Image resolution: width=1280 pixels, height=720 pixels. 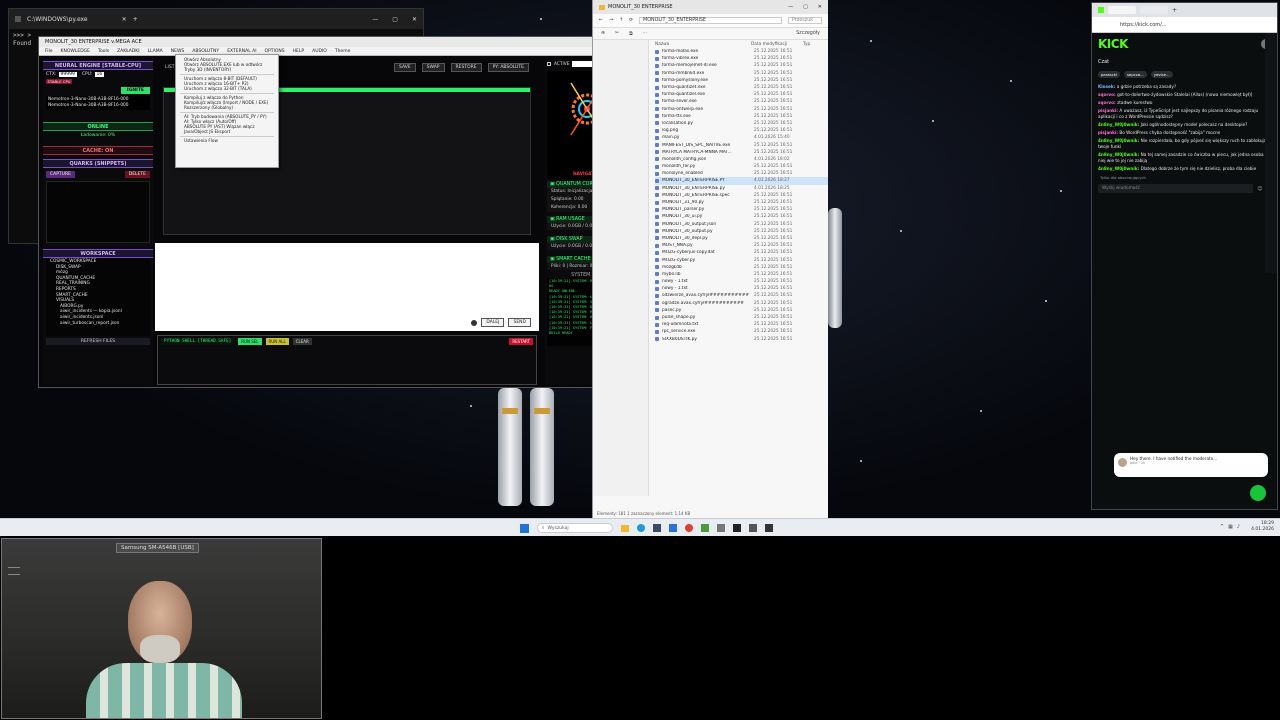 I want to click on address-bar: MONOLIT_30_ENTERPRISE, so click(x=710, y=20).